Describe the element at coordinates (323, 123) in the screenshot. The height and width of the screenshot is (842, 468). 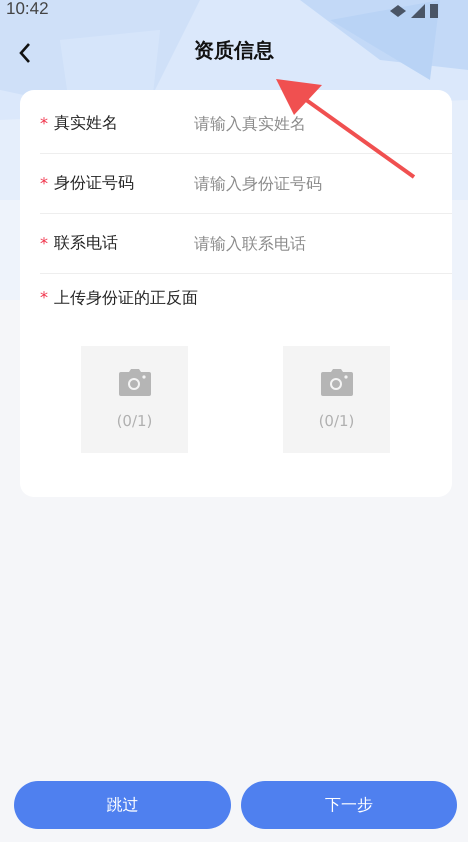
I see `input-field: 请输入真实姓名` at that location.